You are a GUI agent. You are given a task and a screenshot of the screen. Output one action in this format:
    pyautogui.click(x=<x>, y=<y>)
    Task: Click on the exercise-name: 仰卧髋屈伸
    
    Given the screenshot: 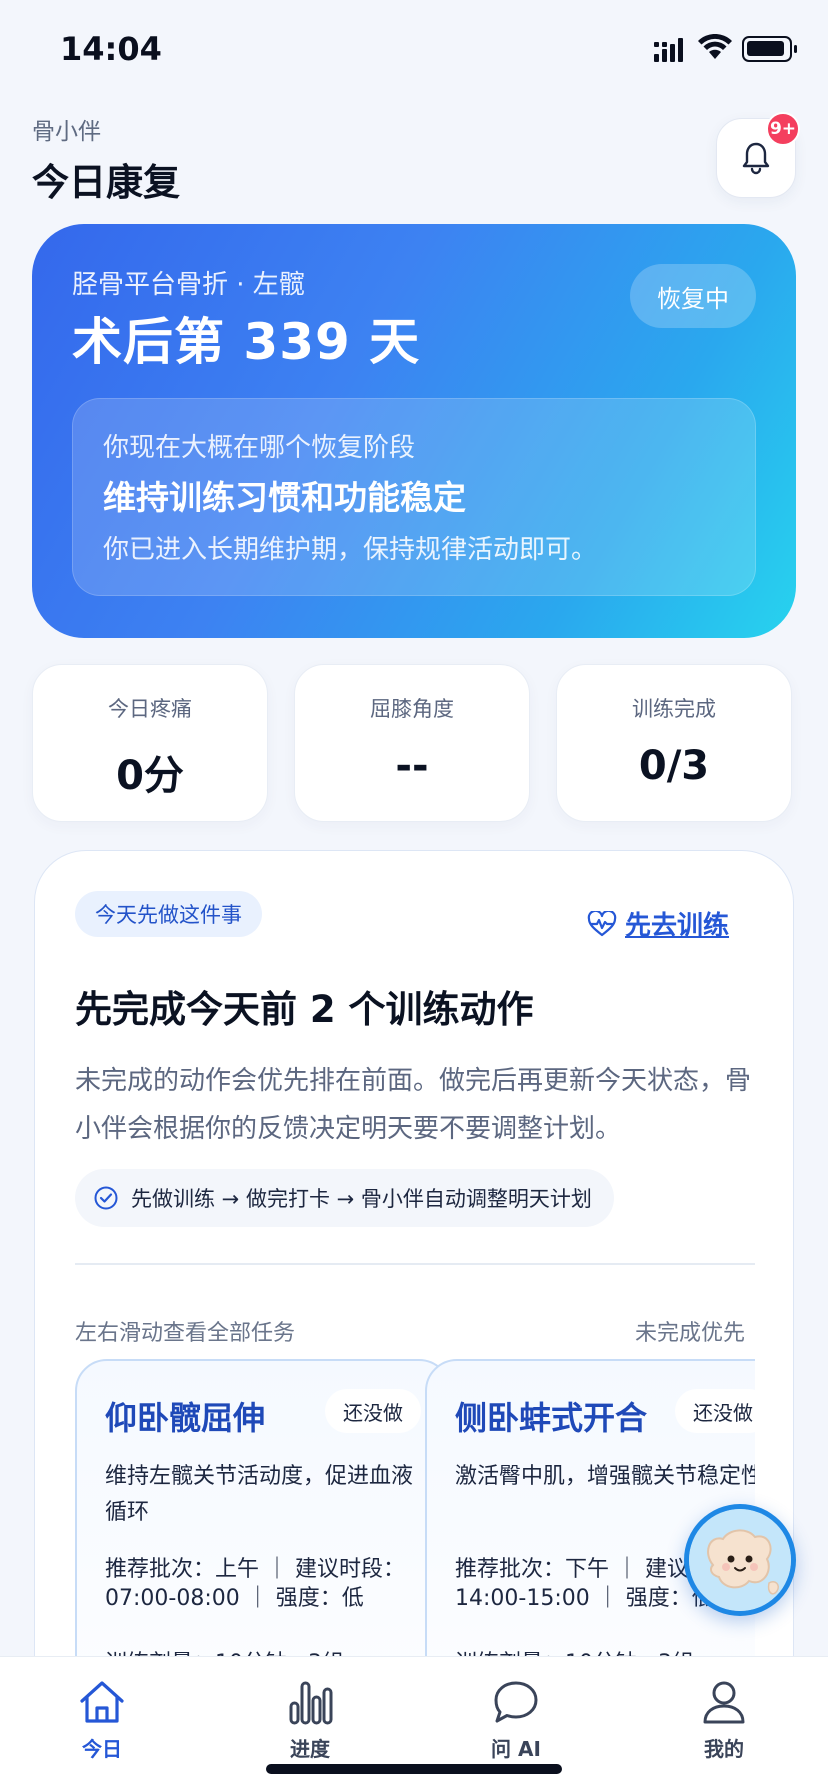 What is the action you would take?
    pyautogui.click(x=185, y=1418)
    